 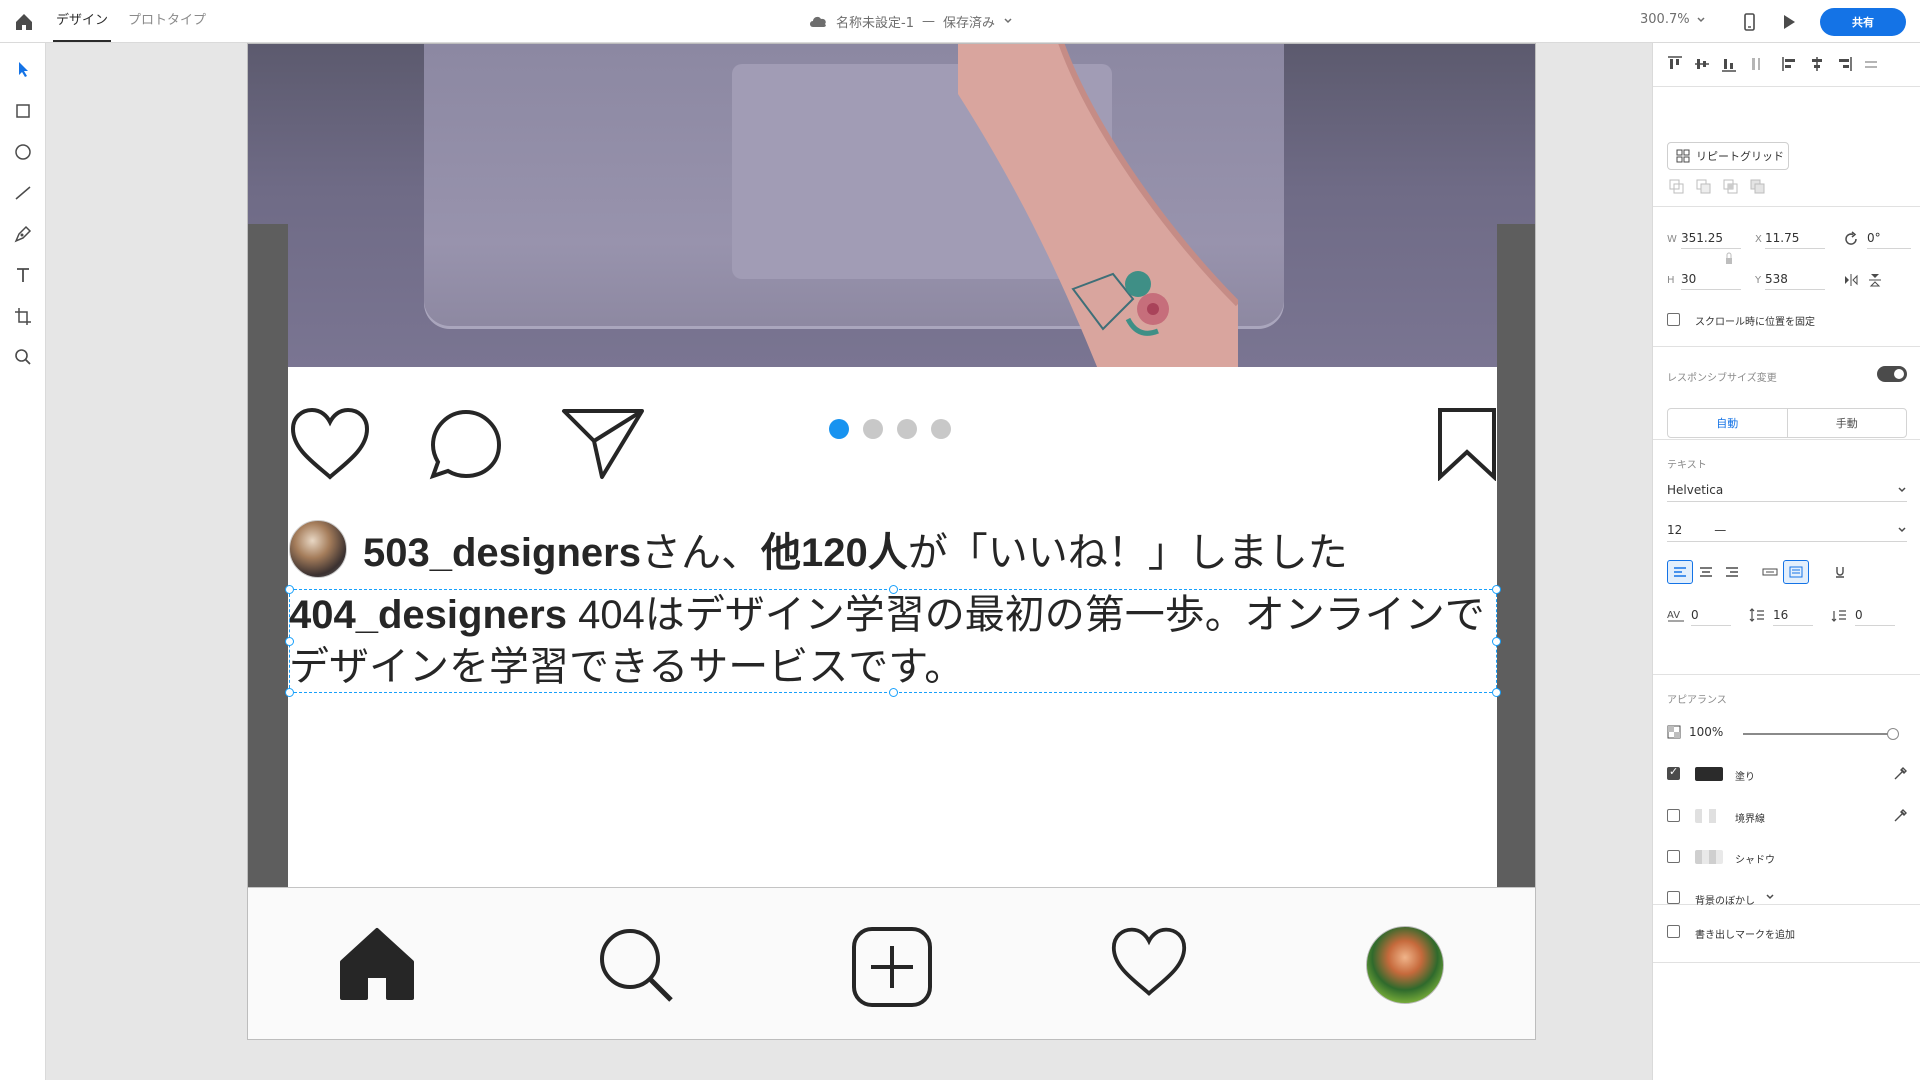 What do you see at coordinates (1680, 572) in the screenshot?
I see `text-align-left-button` at bounding box center [1680, 572].